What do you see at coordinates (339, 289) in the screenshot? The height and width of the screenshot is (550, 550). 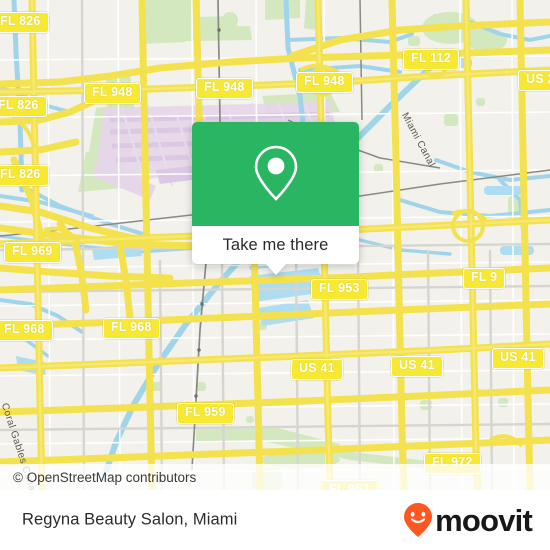 I see `road-shield: FL 953` at bounding box center [339, 289].